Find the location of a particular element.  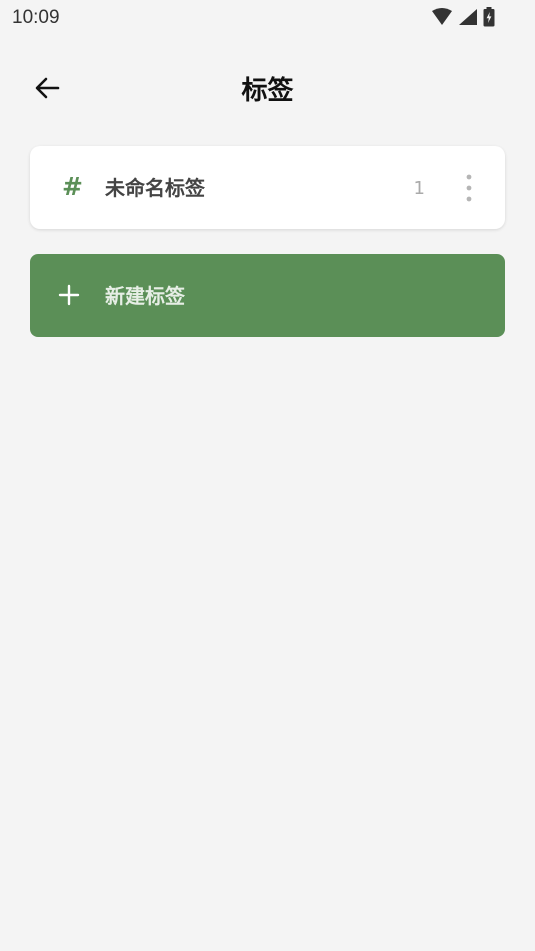

status-time: 10:09 is located at coordinates (36, 17).